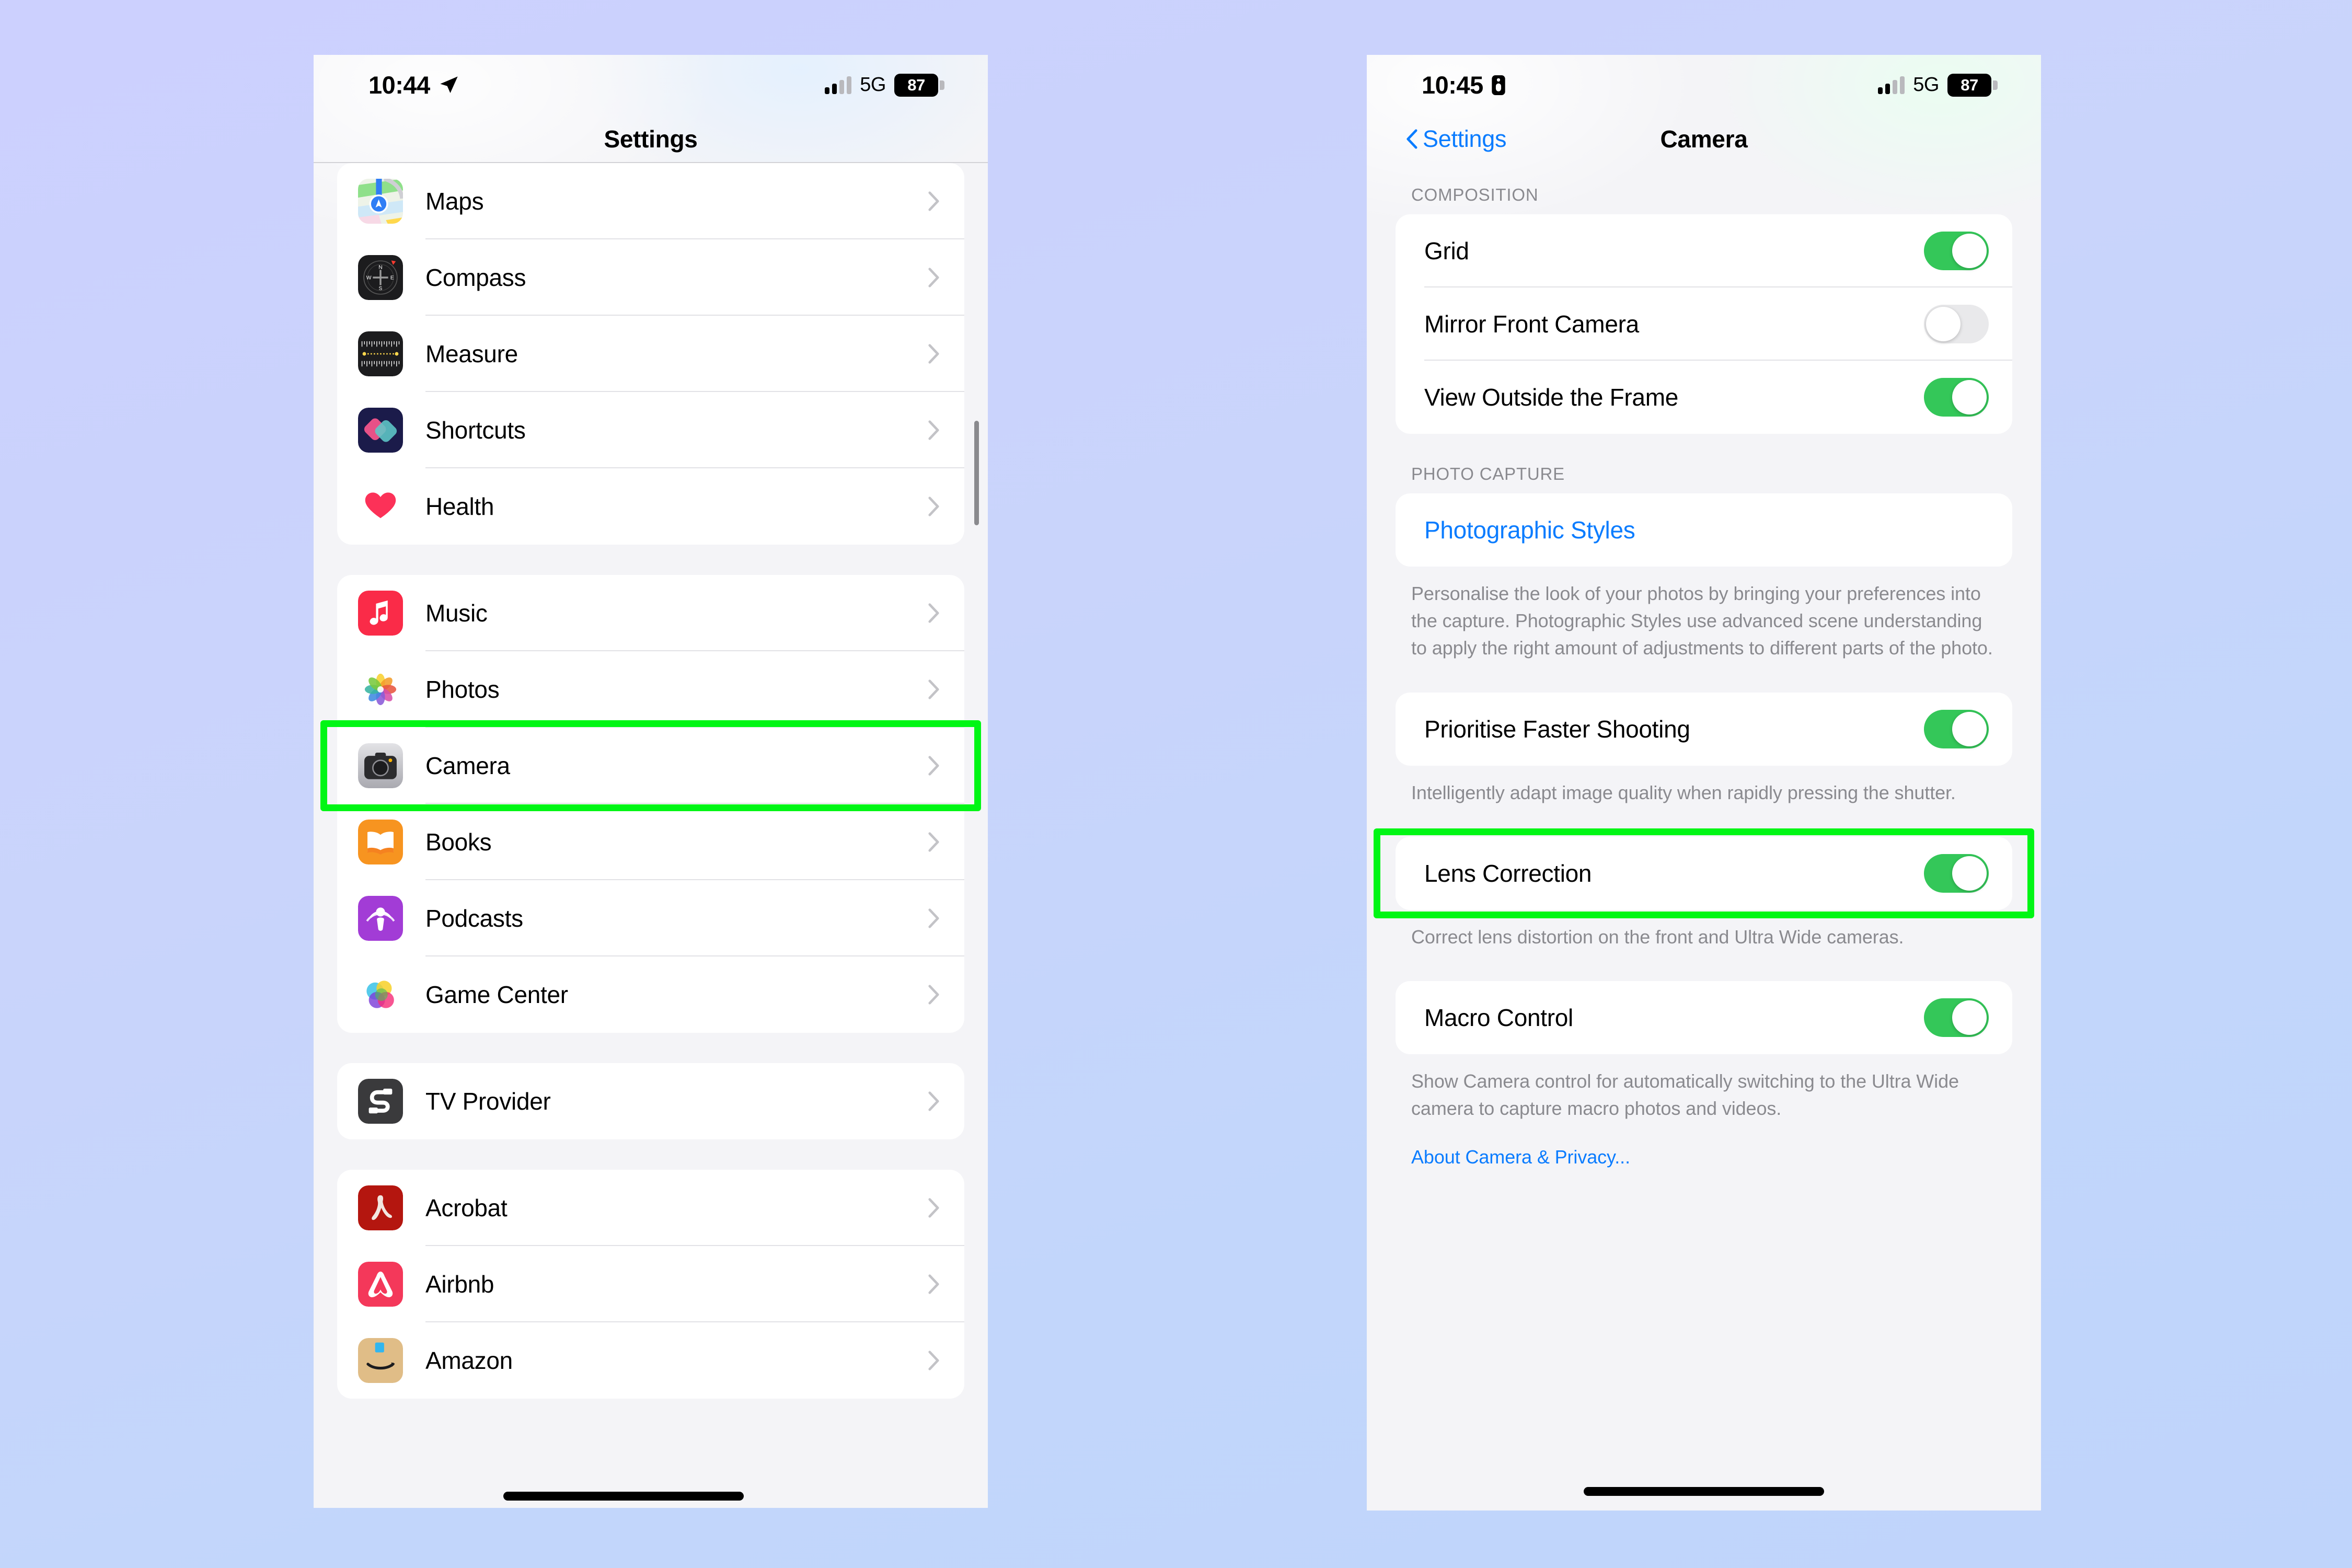 This screenshot has height=1568, width=2352. What do you see at coordinates (459, 1284) in the screenshot?
I see `settings-row-label: Airbnb` at bounding box center [459, 1284].